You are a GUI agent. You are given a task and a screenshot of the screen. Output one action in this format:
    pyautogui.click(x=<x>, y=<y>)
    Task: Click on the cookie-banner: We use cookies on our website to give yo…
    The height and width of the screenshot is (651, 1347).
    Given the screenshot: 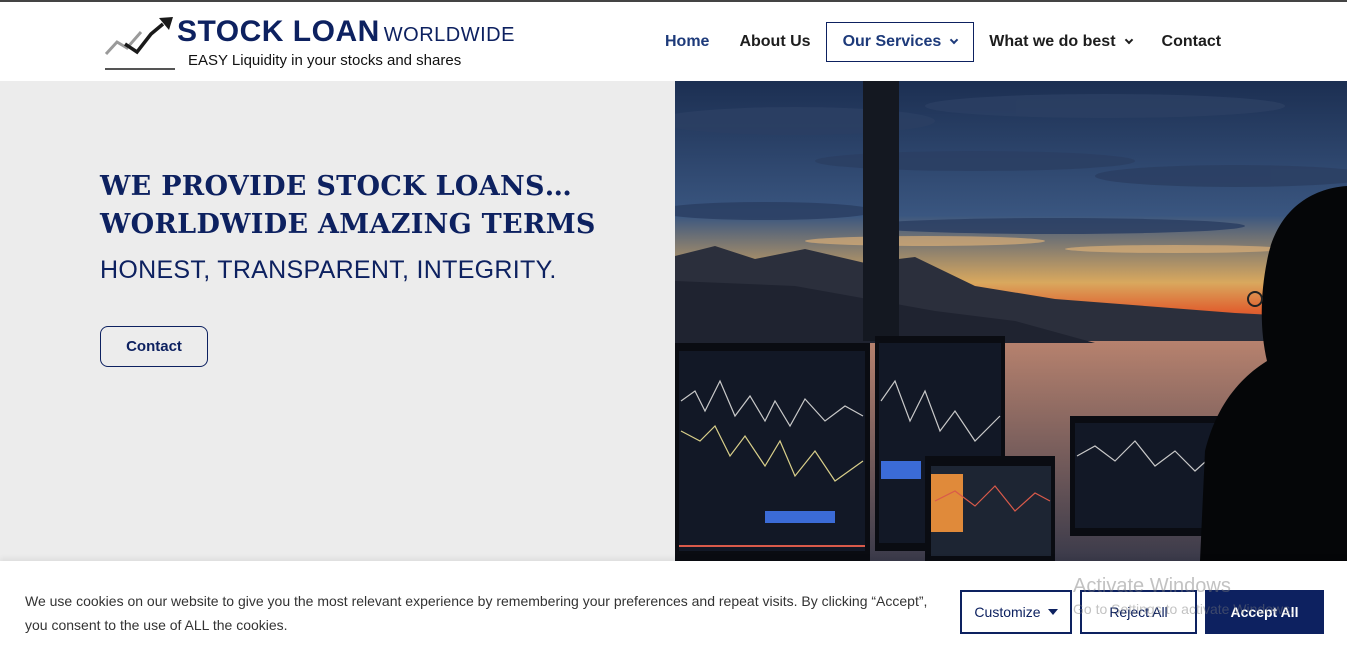 What is the action you would take?
    pyautogui.click(x=673, y=606)
    